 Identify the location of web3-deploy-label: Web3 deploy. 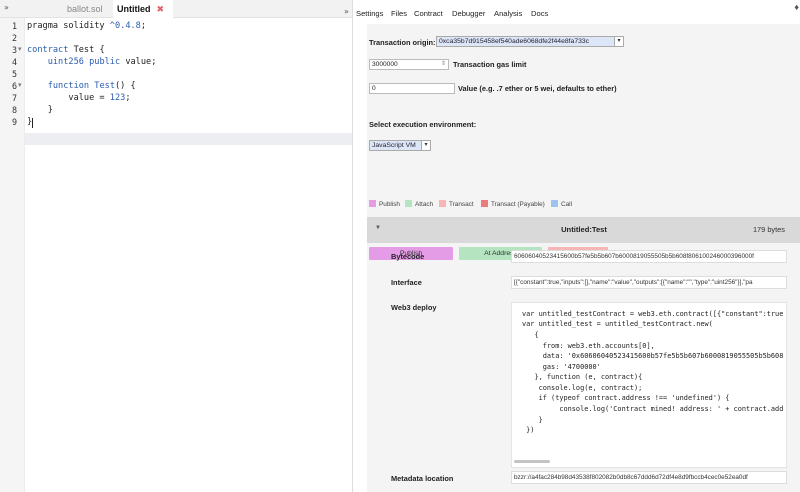
(414, 307).